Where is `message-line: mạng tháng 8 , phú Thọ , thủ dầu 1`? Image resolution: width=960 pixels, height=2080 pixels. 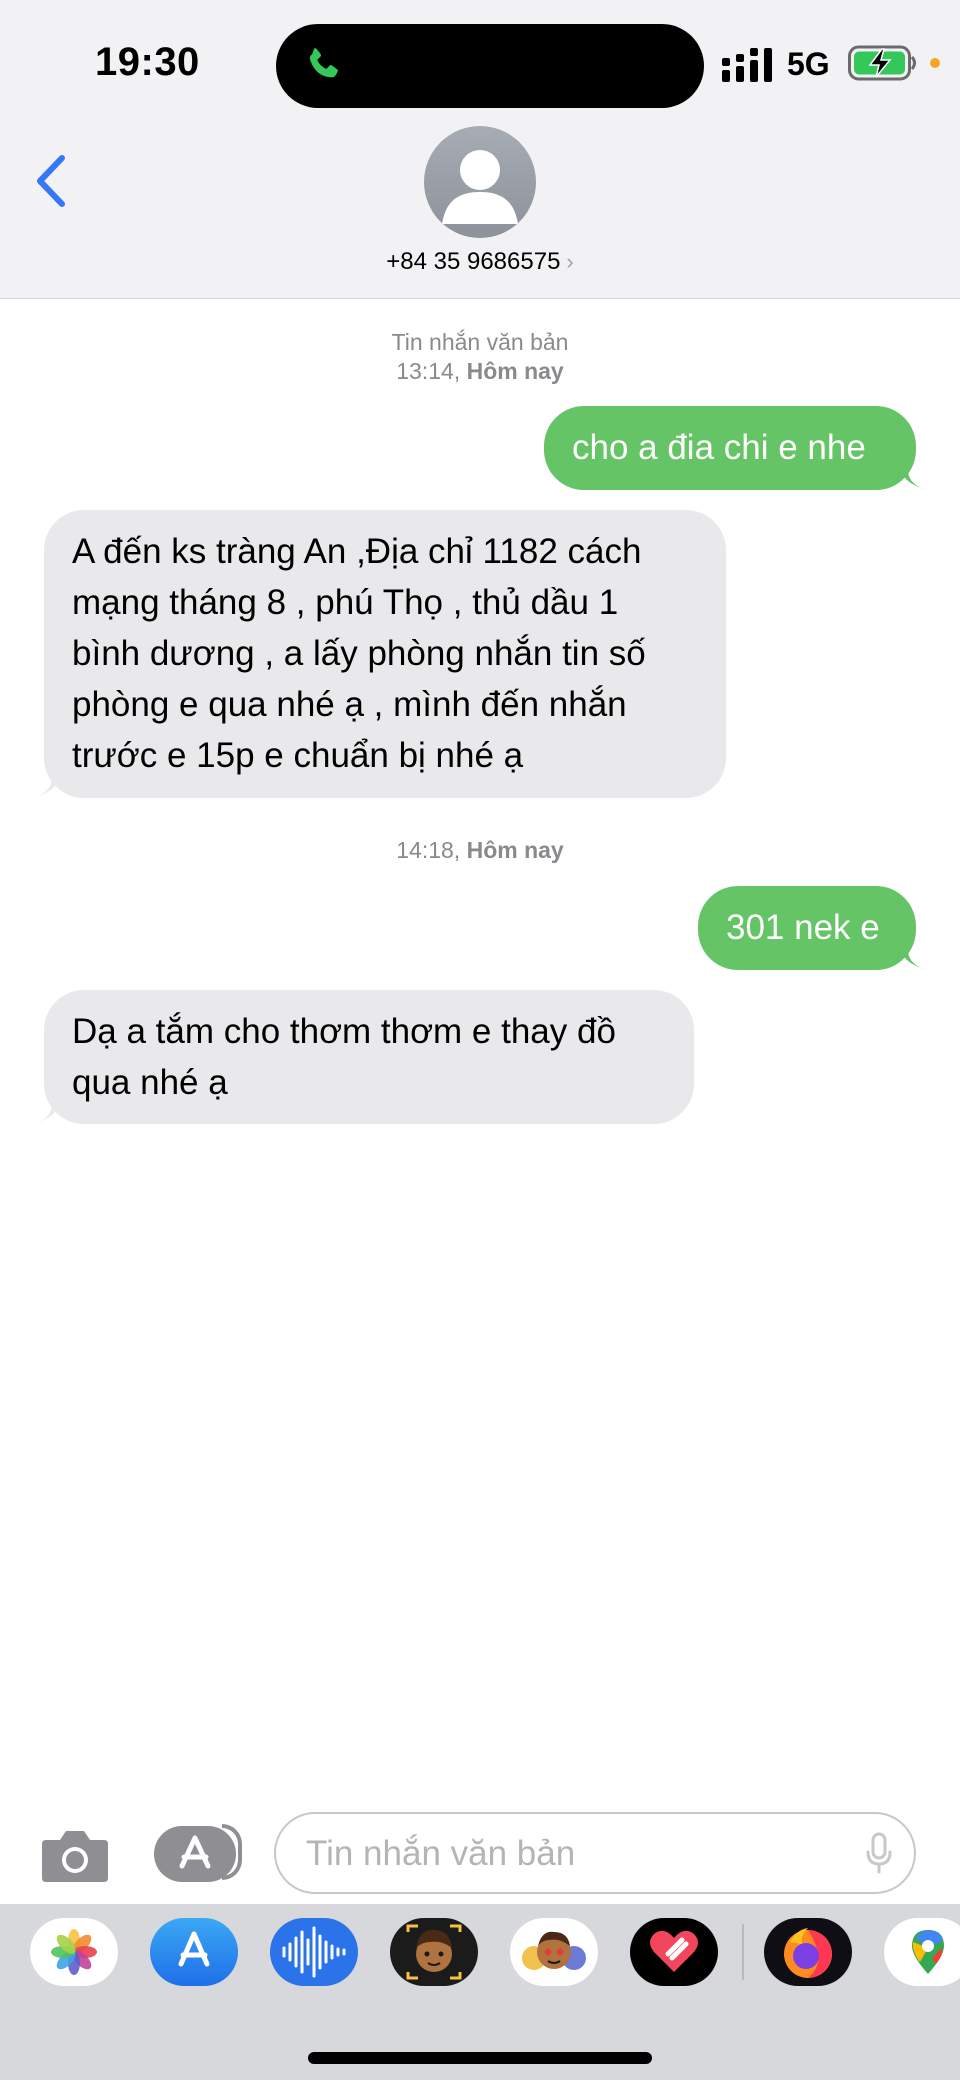
message-line: mạng tháng 8 , phú Thọ , thủ dầu 1 is located at coordinates (345, 602).